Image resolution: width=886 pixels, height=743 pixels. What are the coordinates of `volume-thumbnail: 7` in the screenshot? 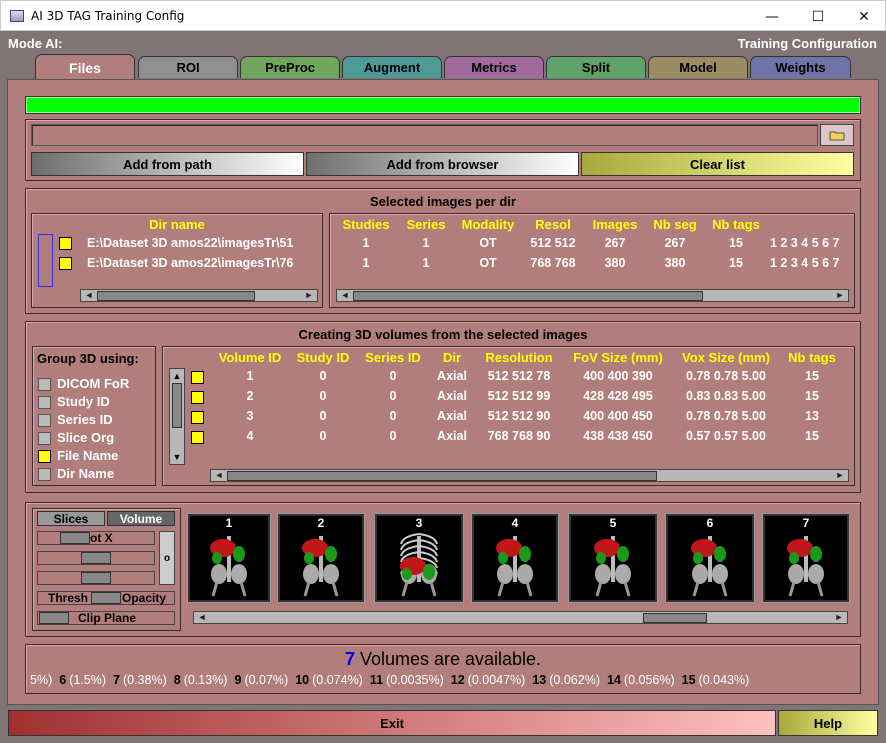 It's located at (806, 558).